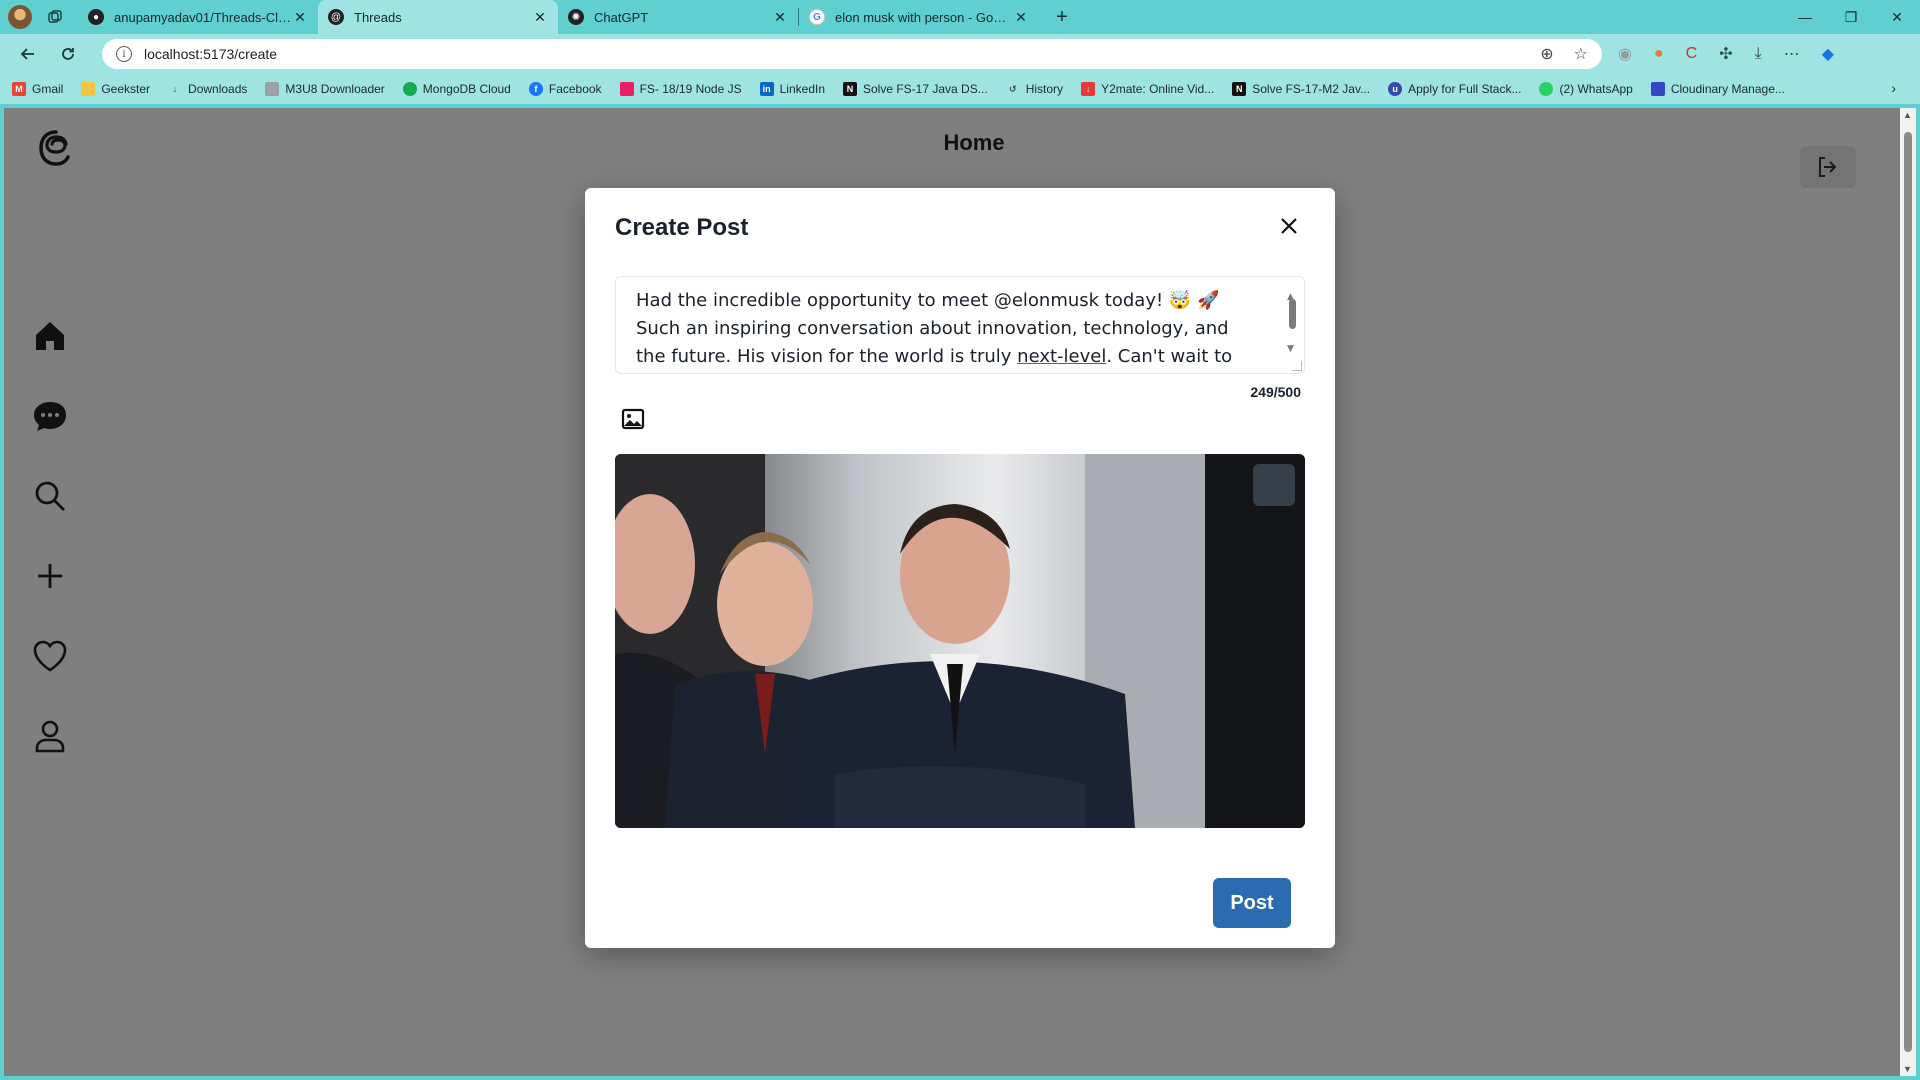 The image size is (1920, 1080). I want to click on restore-button: ❐, so click(1851, 17).